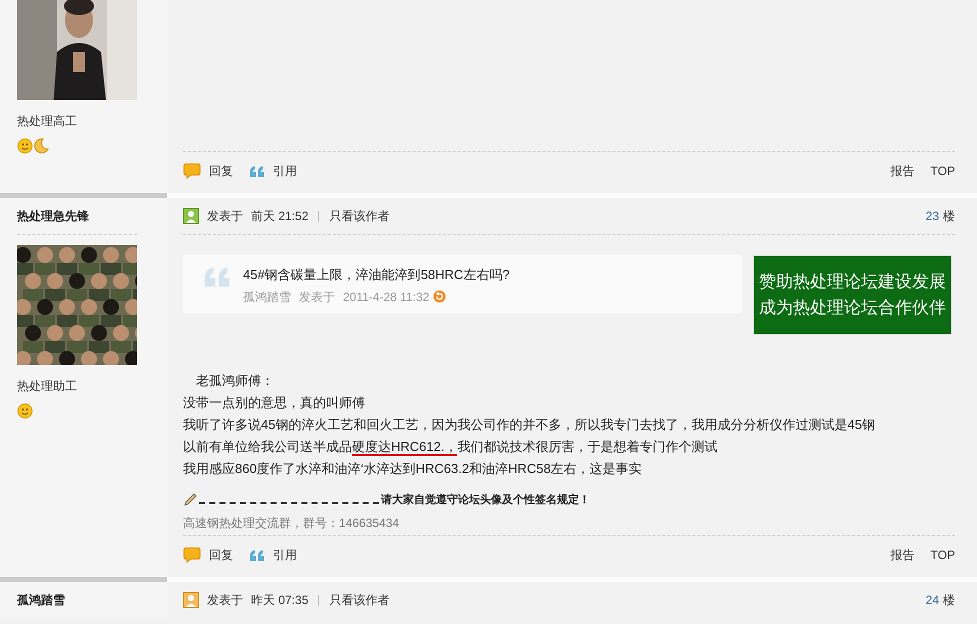  Describe the element at coordinates (190, 500) in the screenshot. I see `pencil-icon` at that location.